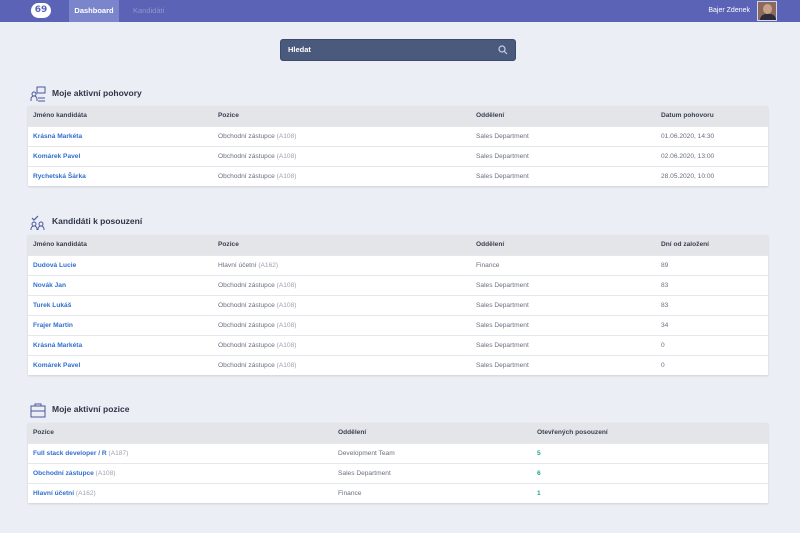 The width and height of the screenshot is (800, 533). I want to click on col-header-date: Datum pohovoru, so click(687, 116).